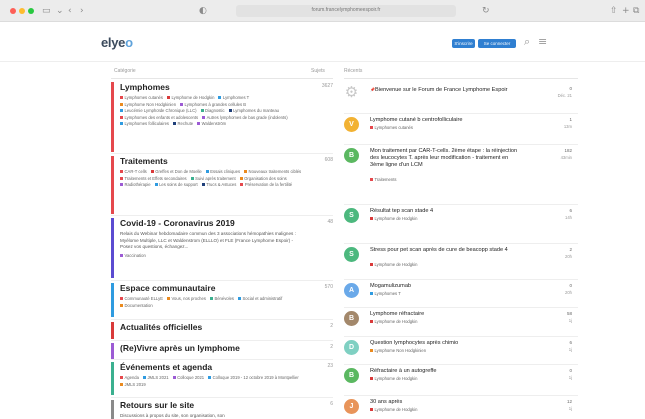  Describe the element at coordinates (351, 347) in the screenshot. I see `avatar: D` at that location.